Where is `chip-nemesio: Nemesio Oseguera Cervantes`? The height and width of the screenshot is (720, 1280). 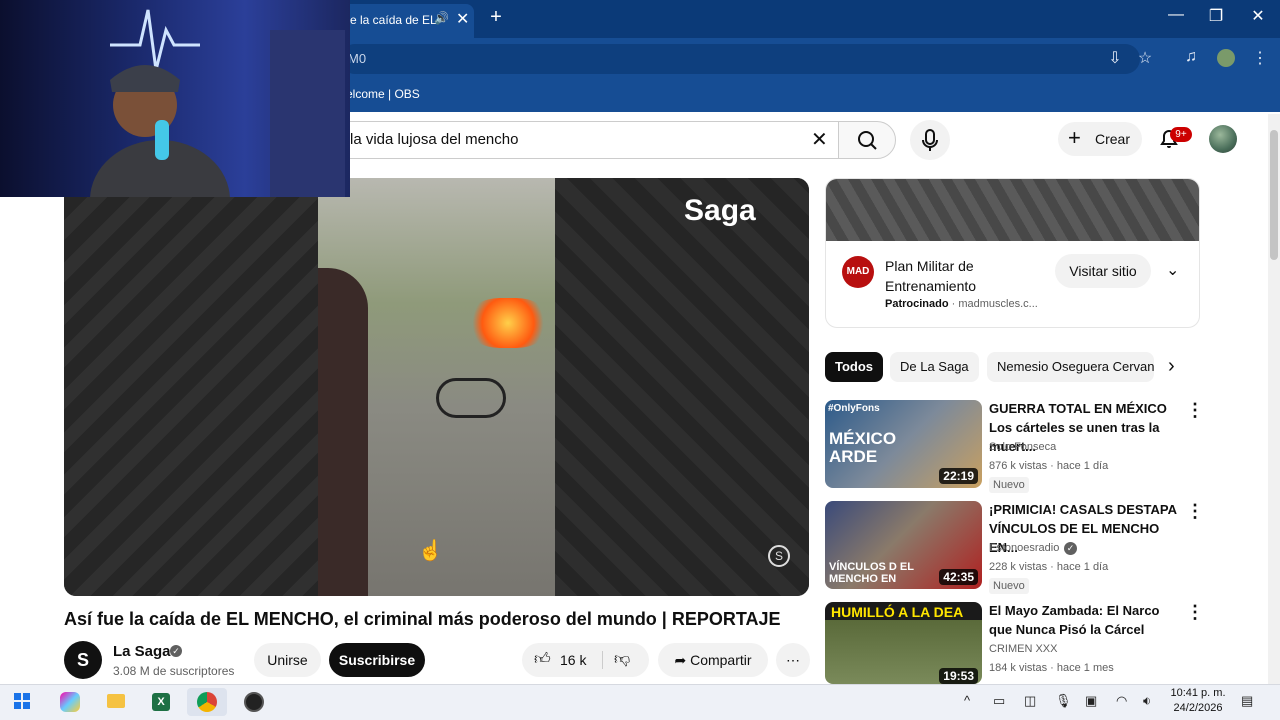 chip-nemesio: Nemesio Oseguera Cervantes is located at coordinates (1070, 367).